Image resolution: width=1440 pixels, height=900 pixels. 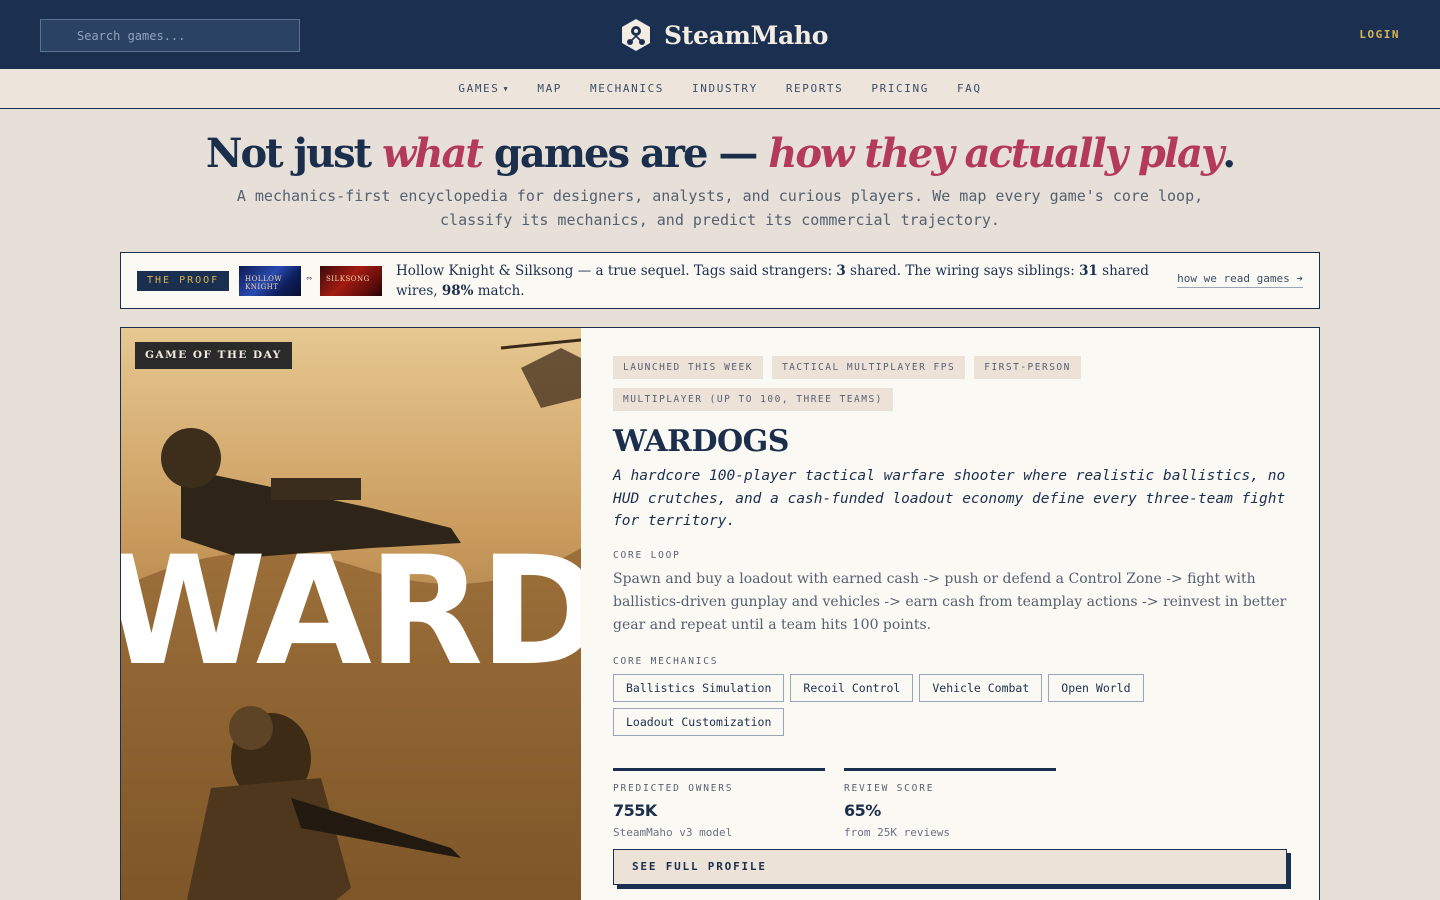 What do you see at coordinates (625, 153) in the screenshot?
I see `hero-title-part: games are —` at bounding box center [625, 153].